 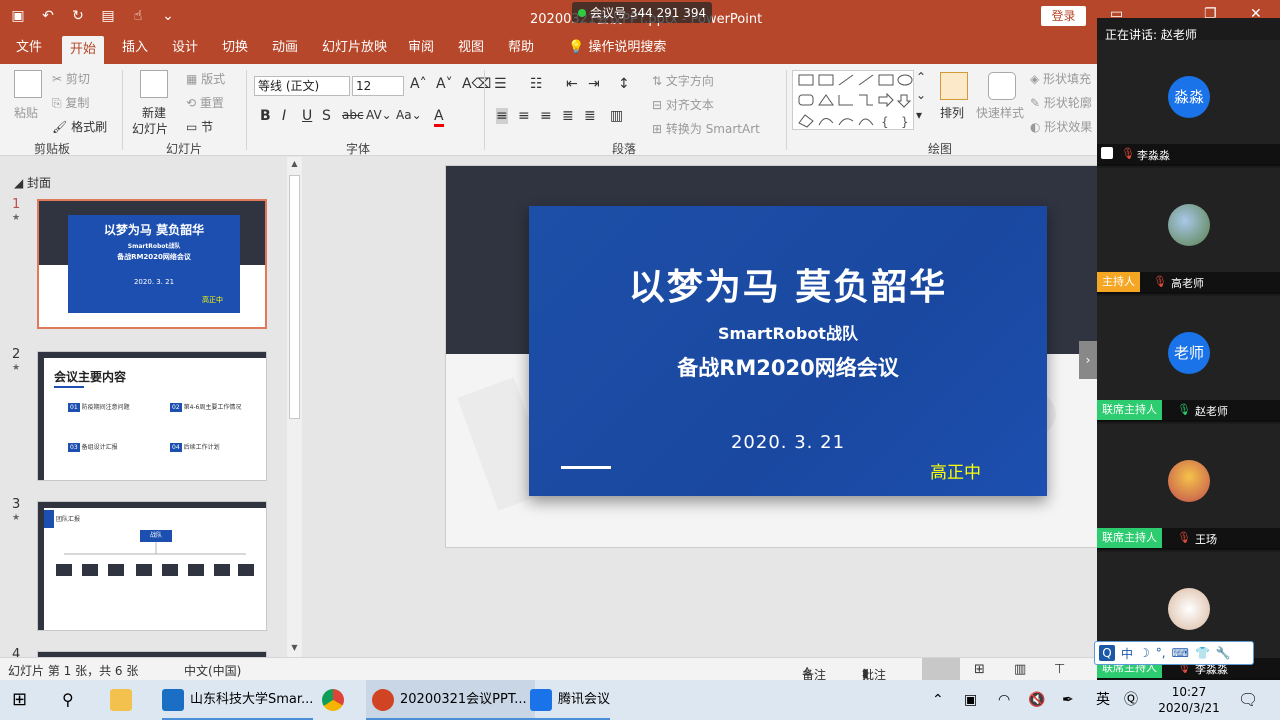 I want to click on arrange-icon, so click(x=954, y=86).